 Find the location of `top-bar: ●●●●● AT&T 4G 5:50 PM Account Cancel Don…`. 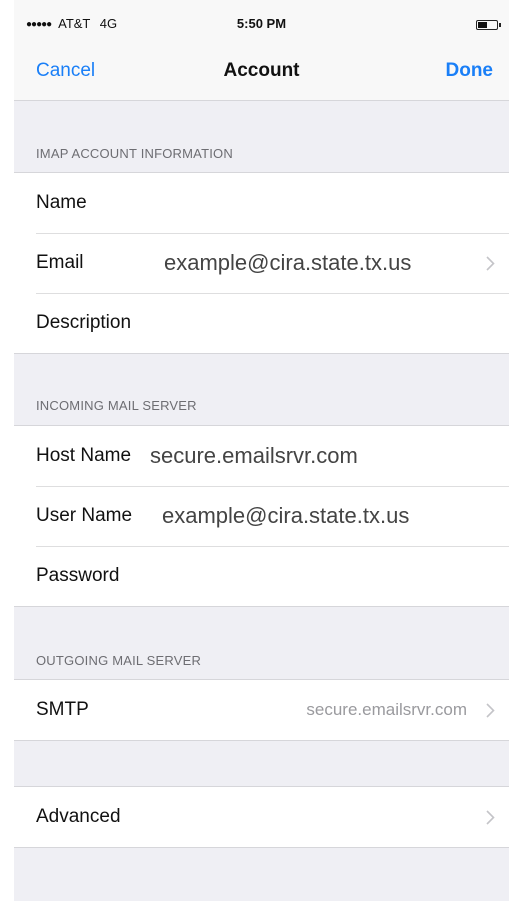

top-bar: ●●●●● AT&T 4G 5:50 PM Account Cancel Don… is located at coordinates (261, 50).